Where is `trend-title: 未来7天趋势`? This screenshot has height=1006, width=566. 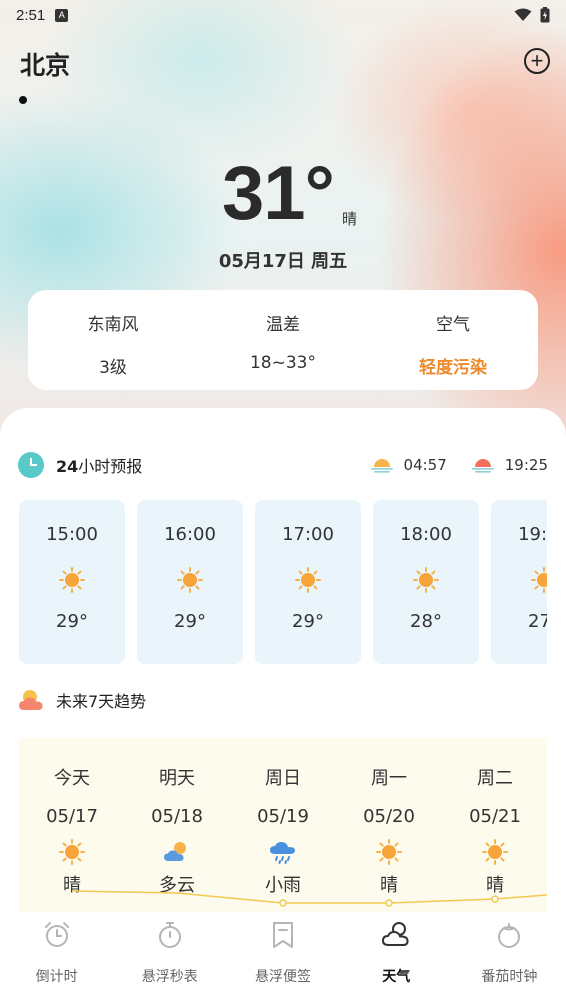 trend-title: 未来7天趋势 is located at coordinates (101, 701).